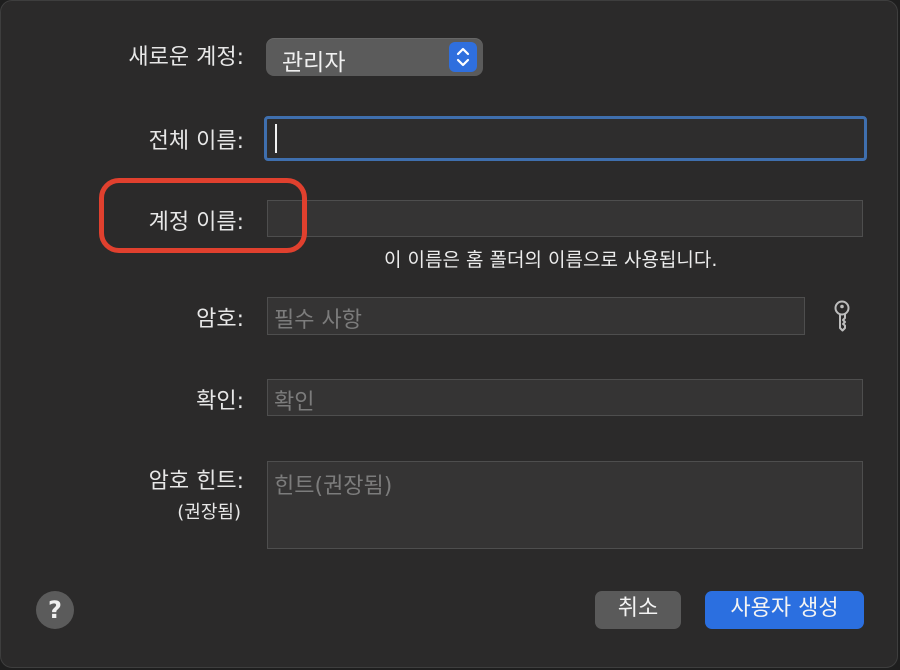 This screenshot has width=900, height=670. I want to click on hint-placeholder: 힌트(권장됨), so click(333, 486).